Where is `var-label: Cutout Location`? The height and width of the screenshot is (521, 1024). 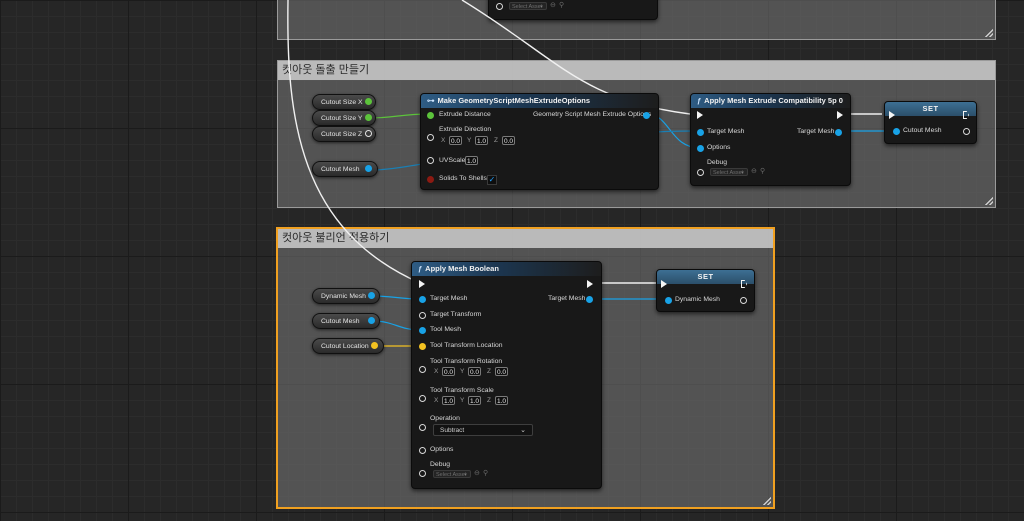
var-label: Cutout Location is located at coordinates (345, 346).